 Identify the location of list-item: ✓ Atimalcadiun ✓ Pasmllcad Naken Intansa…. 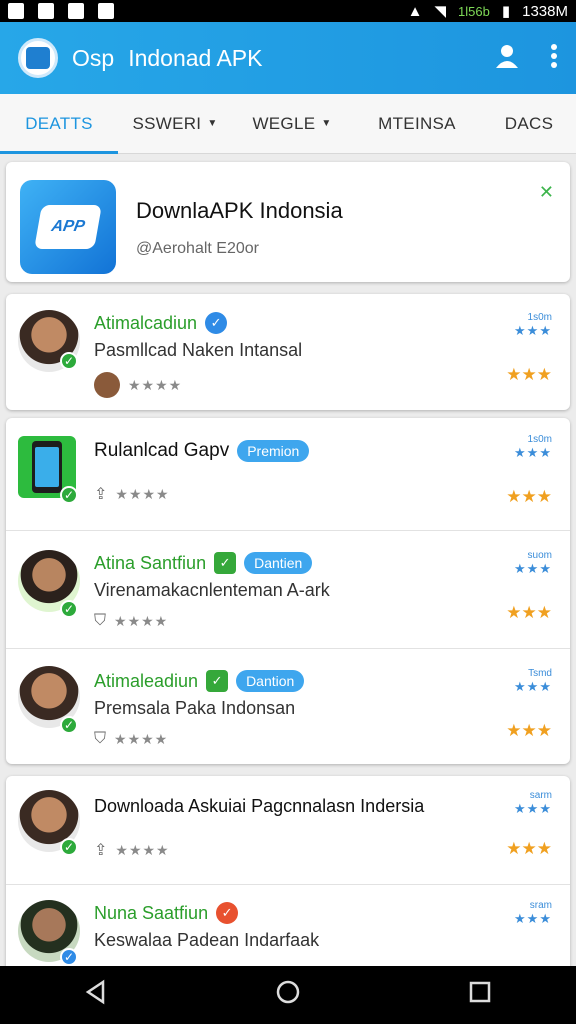
(288, 352).